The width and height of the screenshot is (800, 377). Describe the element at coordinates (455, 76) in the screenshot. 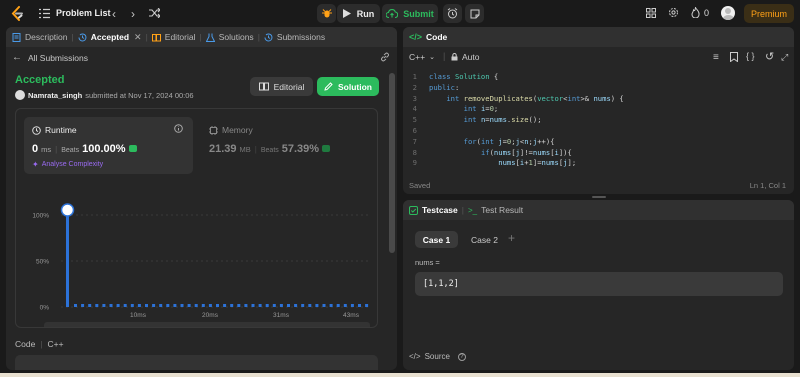

I see `code-line: 1 class Solution {` at that location.